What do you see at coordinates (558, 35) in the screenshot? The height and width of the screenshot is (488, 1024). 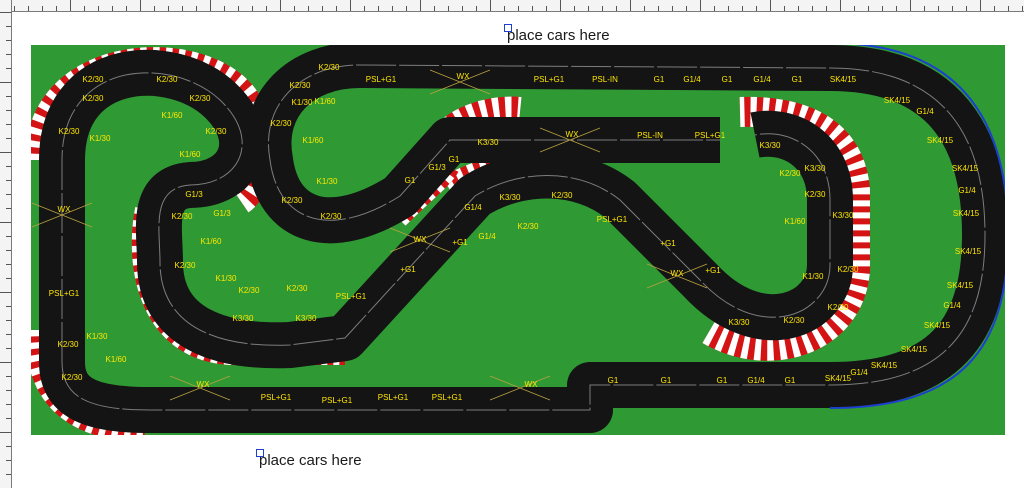 I see `top-place-cars-label: place cars here` at bounding box center [558, 35].